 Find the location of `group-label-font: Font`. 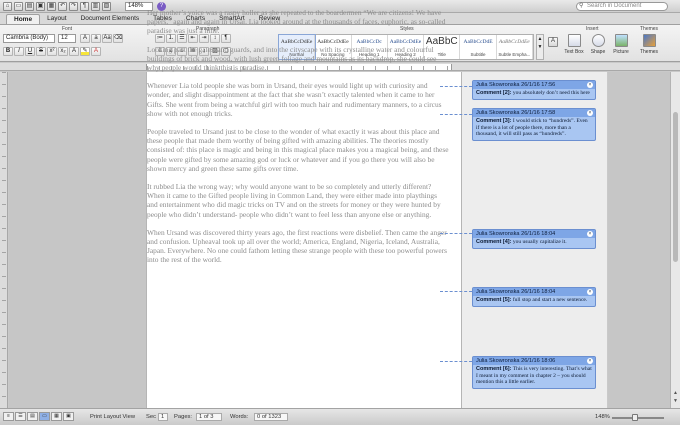

group-label-font: Font is located at coordinates (67, 29).